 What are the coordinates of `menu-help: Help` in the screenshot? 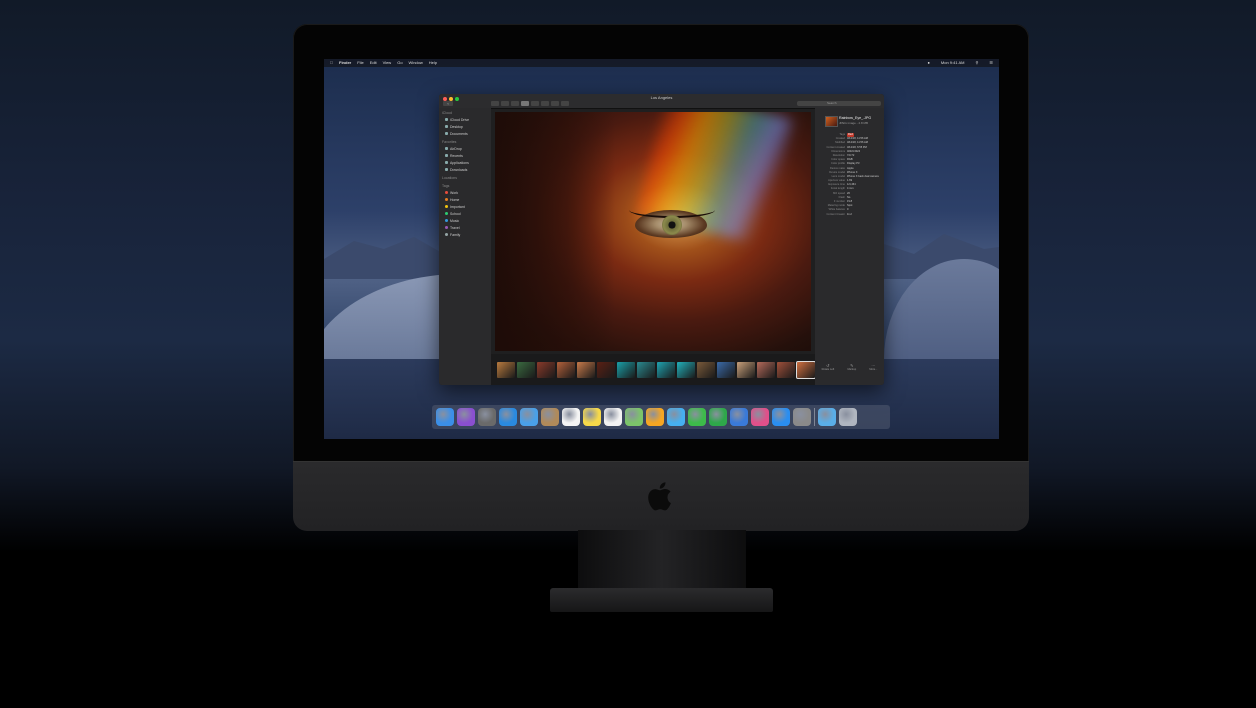 It's located at (433, 63).